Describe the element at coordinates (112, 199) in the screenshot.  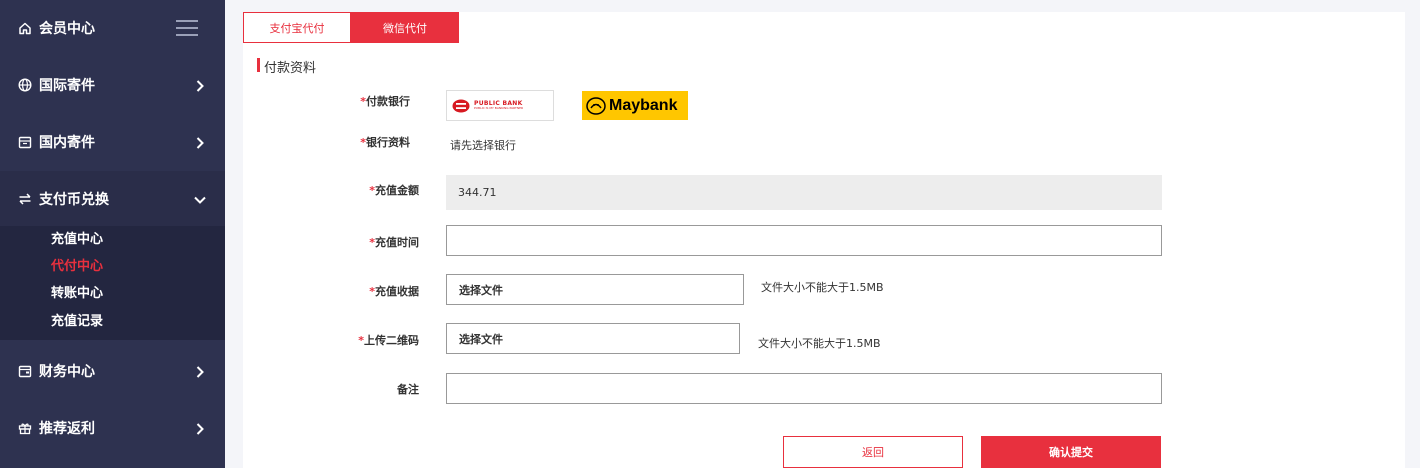
I see `sidebar-item-currency-exchange: 支付币兑换` at that location.